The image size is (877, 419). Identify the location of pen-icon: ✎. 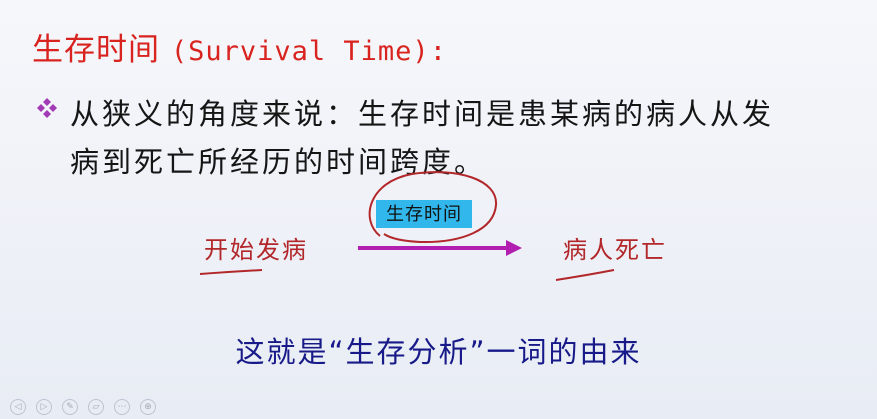
(70, 407).